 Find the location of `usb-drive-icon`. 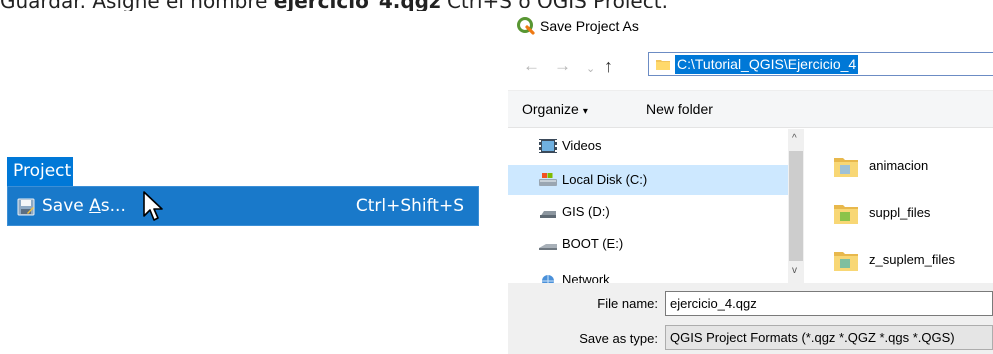

usb-drive-icon is located at coordinates (548, 246).